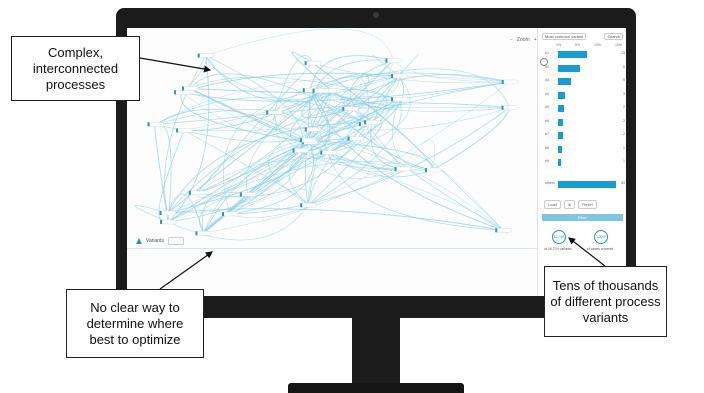 The width and height of the screenshot is (704, 393). What do you see at coordinates (544, 62) in the screenshot?
I see `selection-handle` at bounding box center [544, 62].